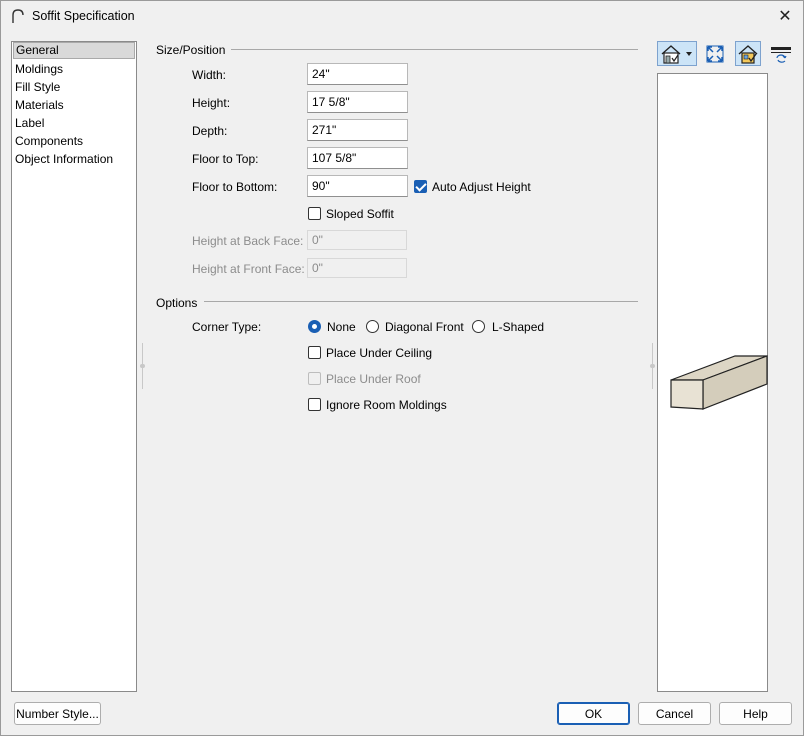 The width and height of the screenshot is (804, 736). Describe the element at coordinates (357, 130) in the screenshot. I see `depth-field: 271"` at that location.